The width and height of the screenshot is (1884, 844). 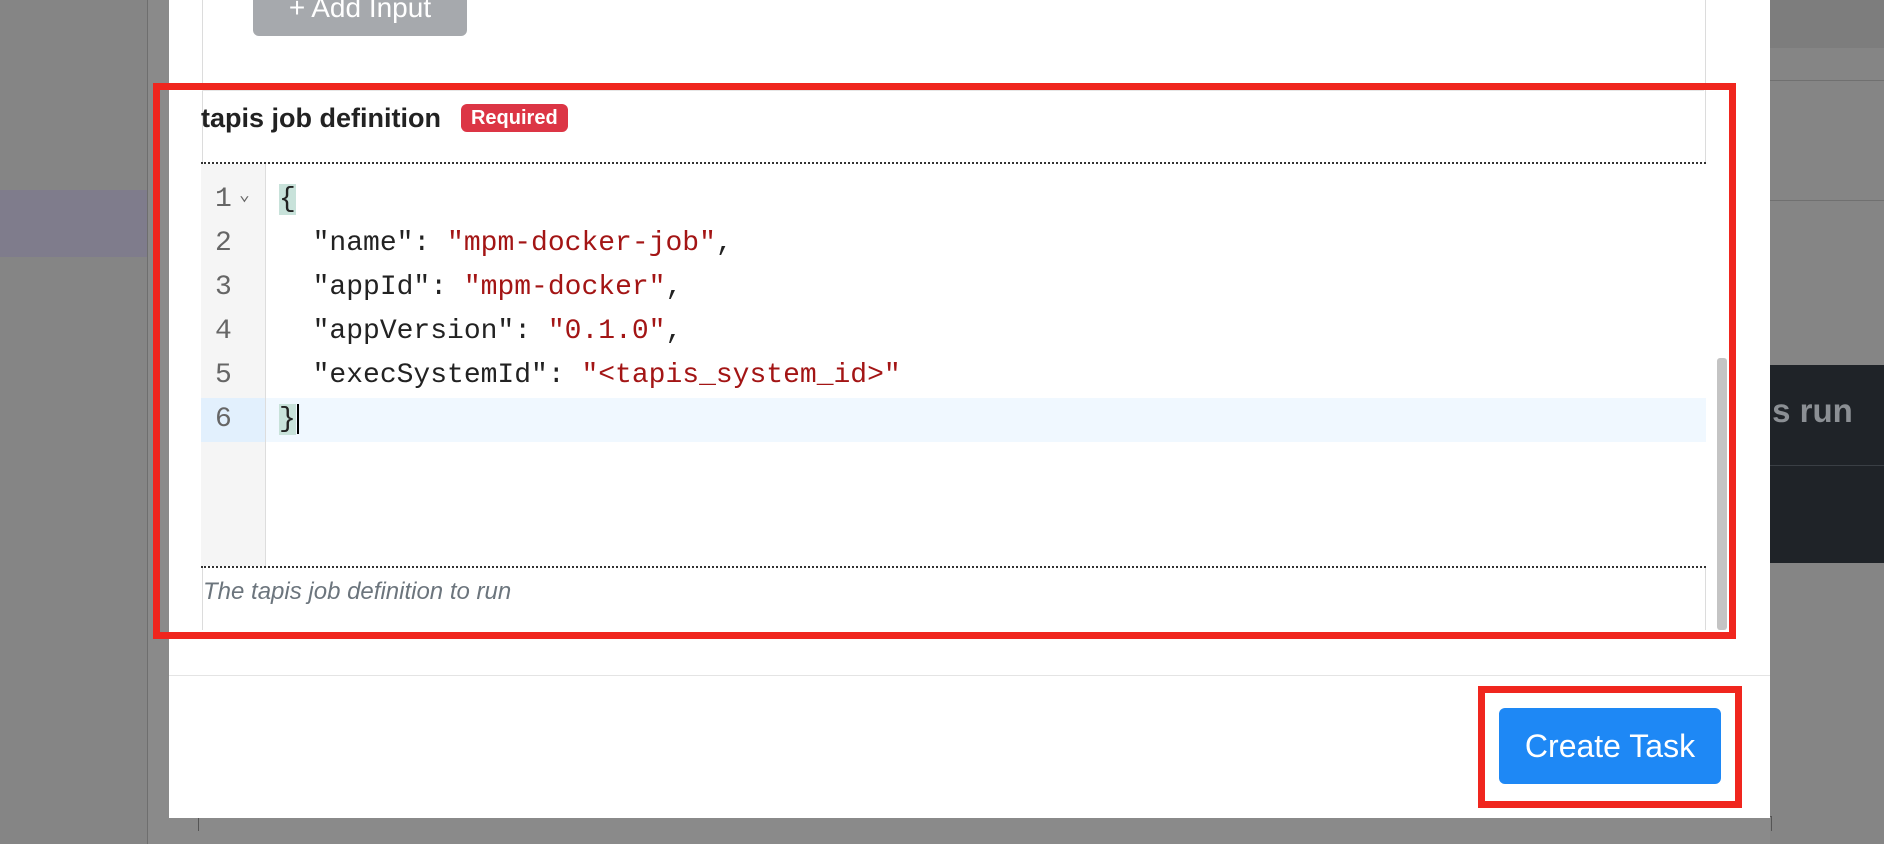 What do you see at coordinates (371, 11) in the screenshot?
I see `add-input-label: Add Input` at bounding box center [371, 11].